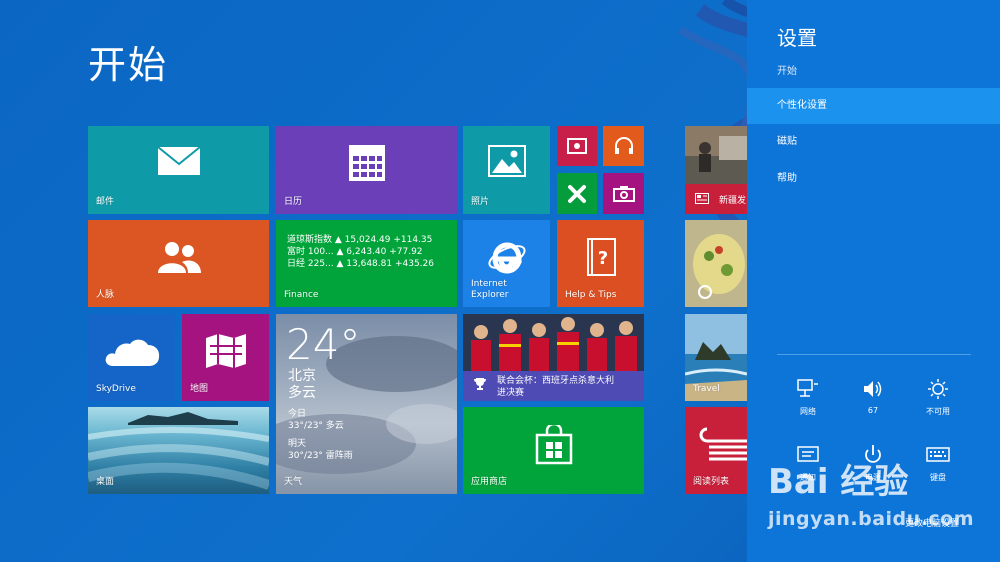 The width and height of the screenshot is (1000, 562). I want to click on sports-headline: 联合会杯：西班牙点杀意大利 进决赛, so click(553, 386).